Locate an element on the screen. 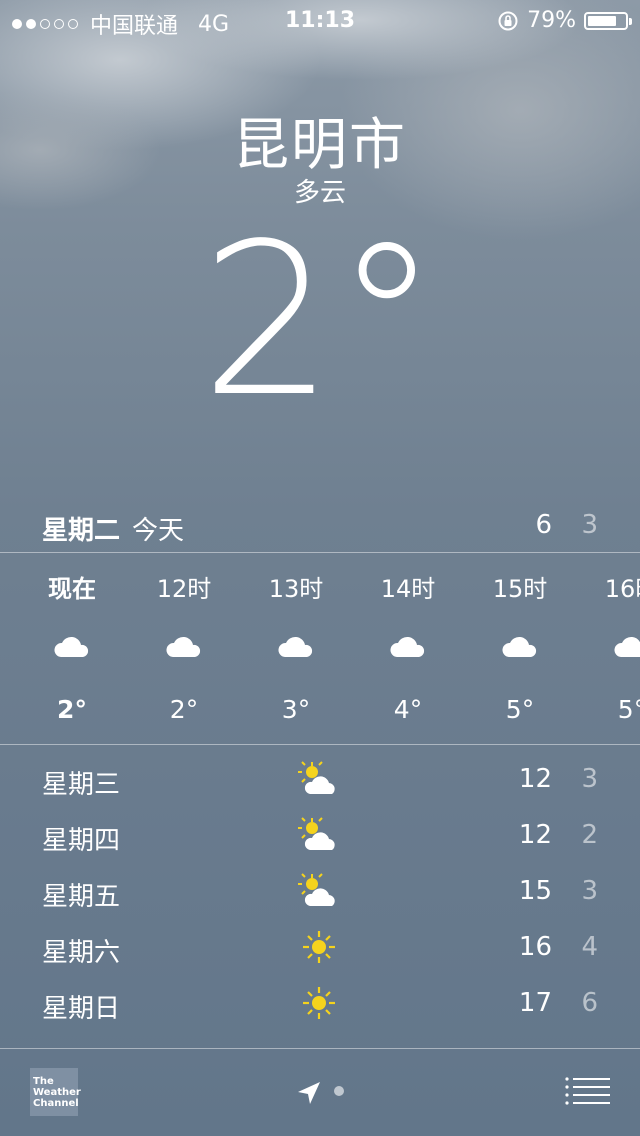 This screenshot has height=1136, width=640. daily-row: 星期五 15 3 is located at coordinates (320, 890).